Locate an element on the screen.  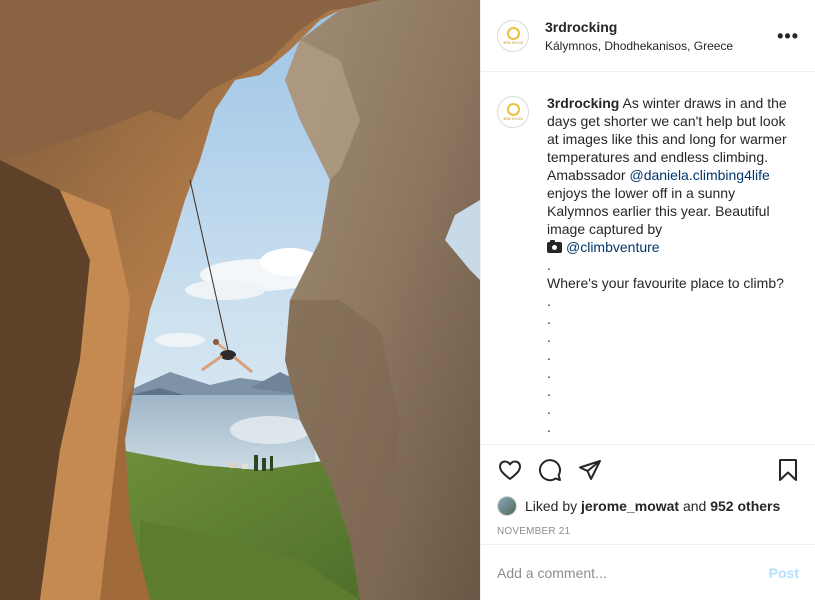
author-username: 3rdrocking is located at coordinates (639, 27).